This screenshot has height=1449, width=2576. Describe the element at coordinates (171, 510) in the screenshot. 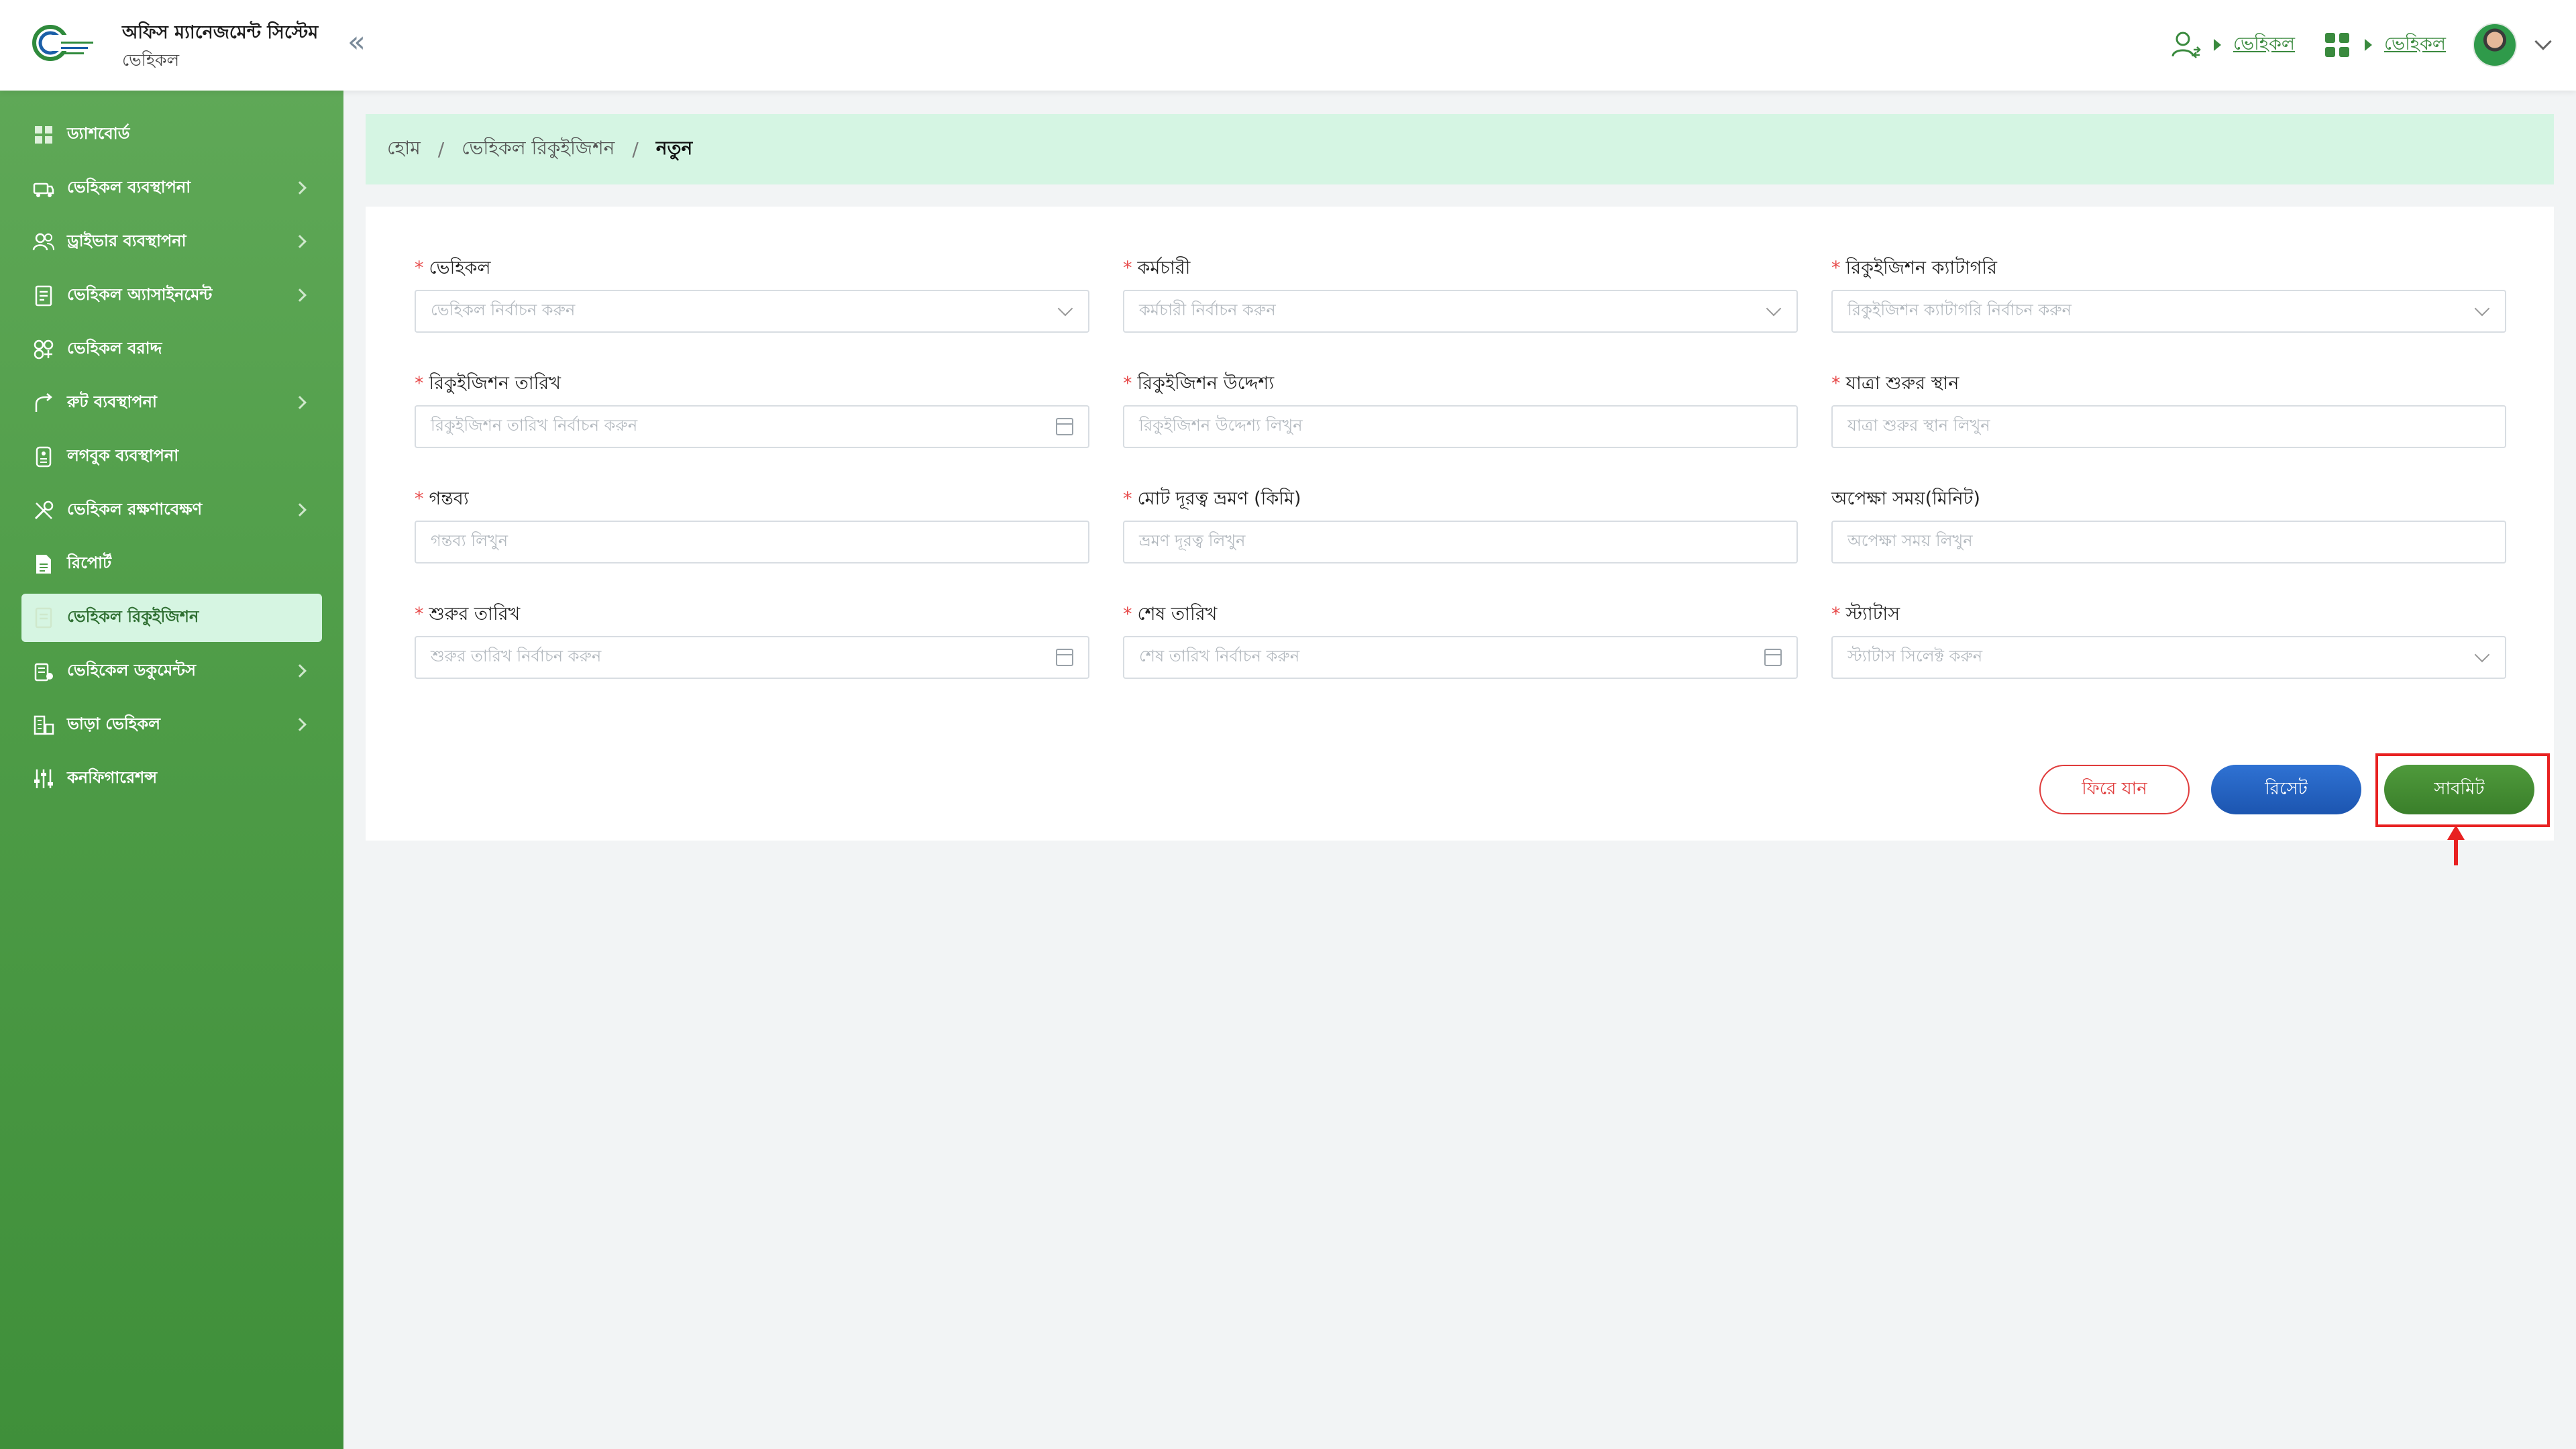

I see `sidebar-item-7: ভেহিকল রক্ষণাবেক্ষণ` at that location.